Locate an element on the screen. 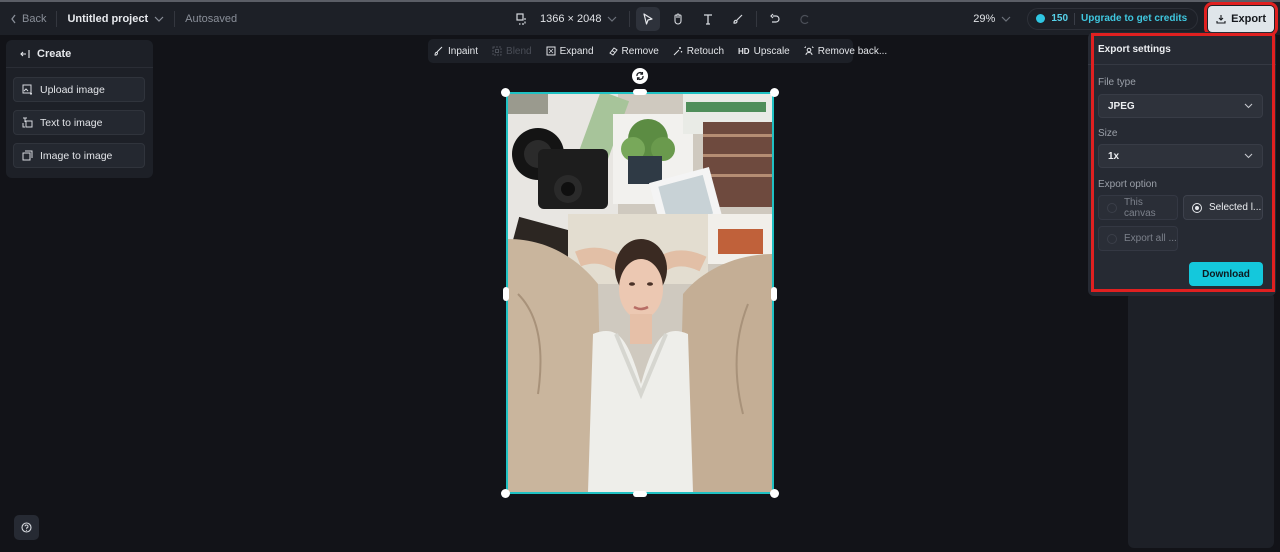 The image size is (1280, 552). resize-handle-left is located at coordinates (506, 294).